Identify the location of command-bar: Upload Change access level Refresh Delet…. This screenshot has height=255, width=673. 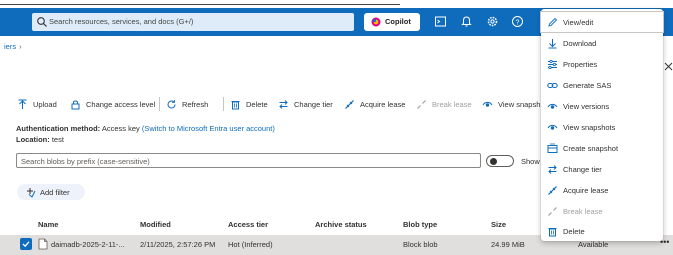
(272, 104).